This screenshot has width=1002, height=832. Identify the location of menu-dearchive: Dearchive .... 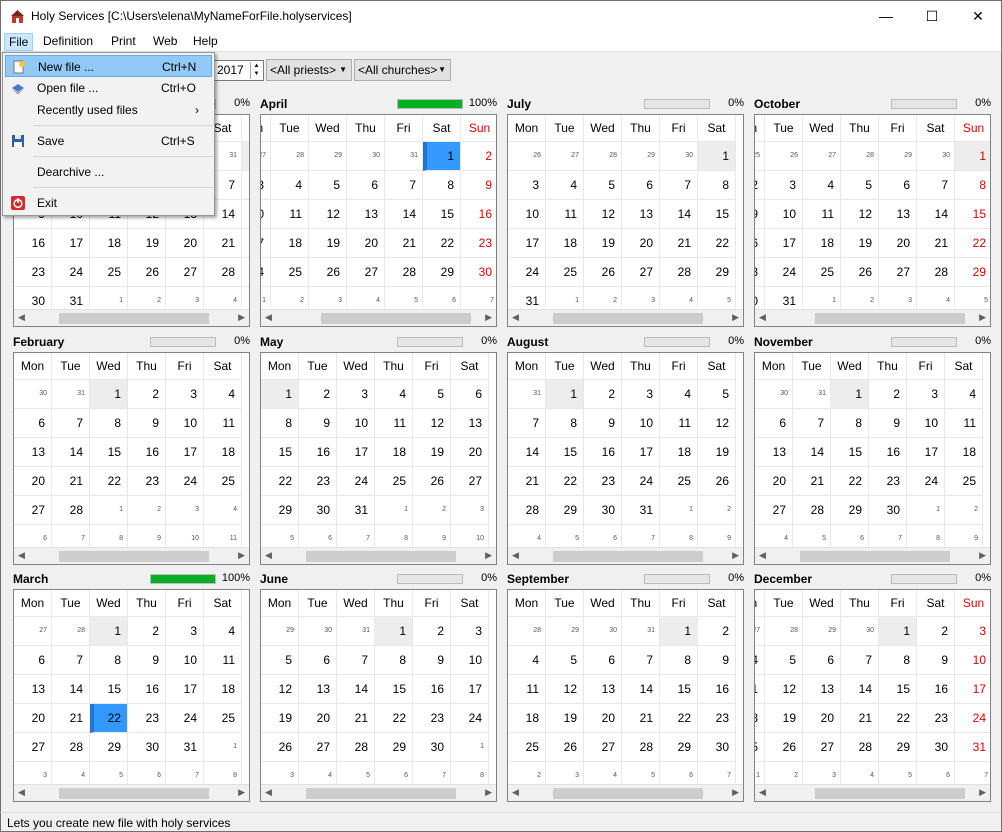
(108, 172).